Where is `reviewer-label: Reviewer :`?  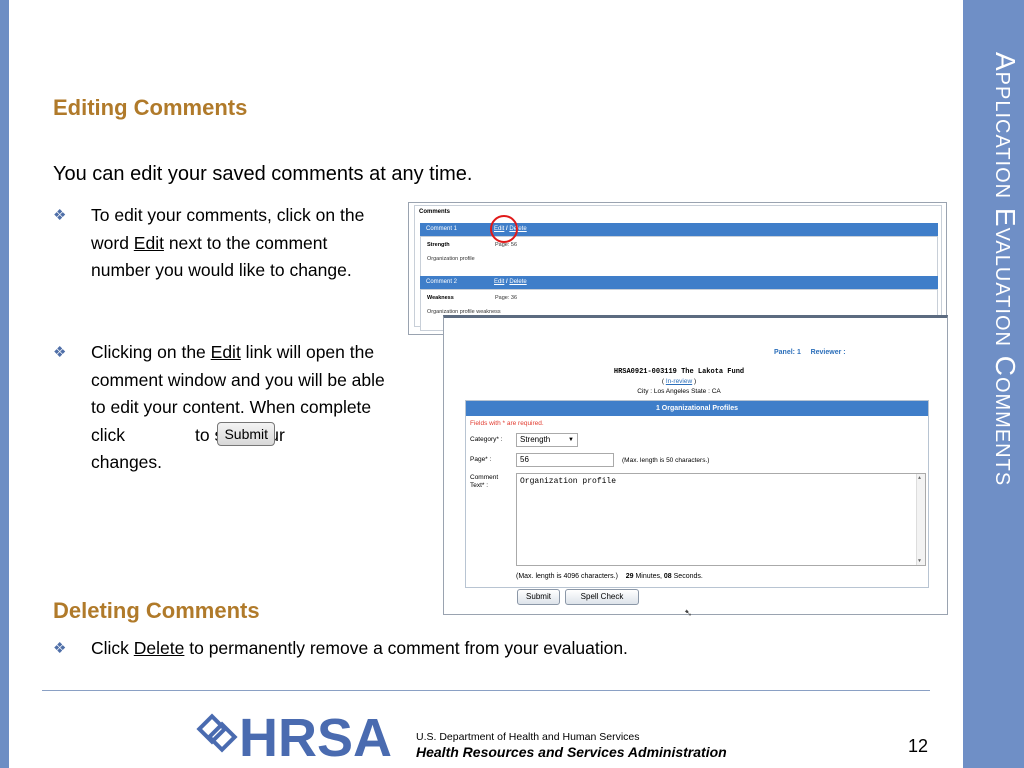
reviewer-label: Reviewer : is located at coordinates (828, 352).